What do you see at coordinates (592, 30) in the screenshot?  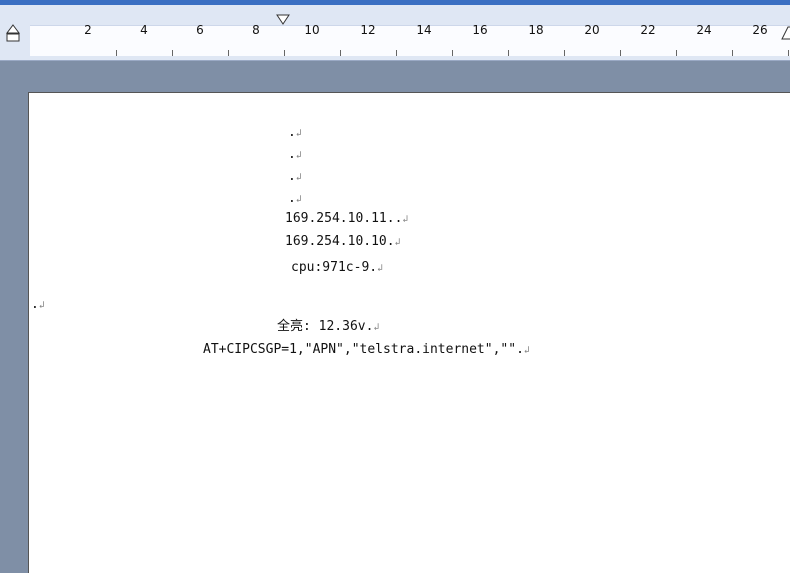 I see `ruler-label: 20` at bounding box center [592, 30].